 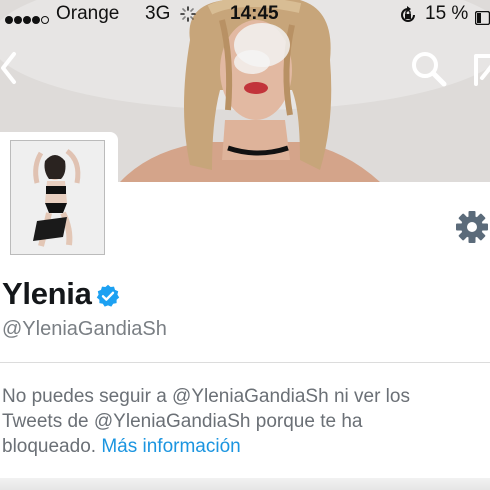 I want to click on blocked-notice-line: Tweets de @YleniaGandiaSh porque te ha, so click(x=182, y=421).